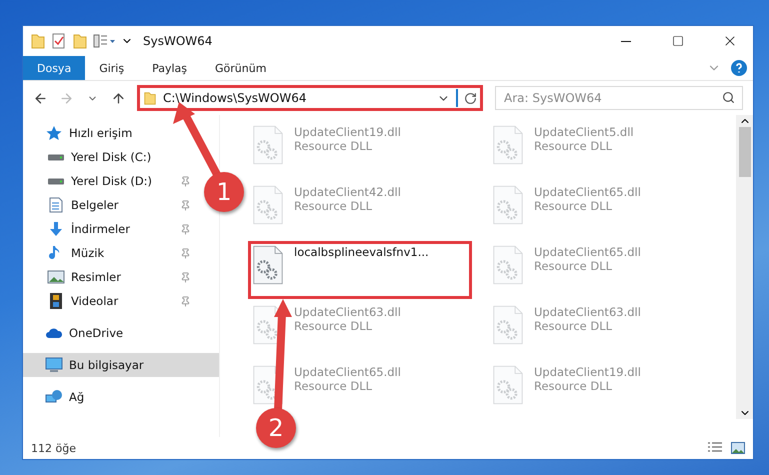  Describe the element at coordinates (347, 192) in the screenshot. I see `file-name: UpdateClient42.dll` at that location.